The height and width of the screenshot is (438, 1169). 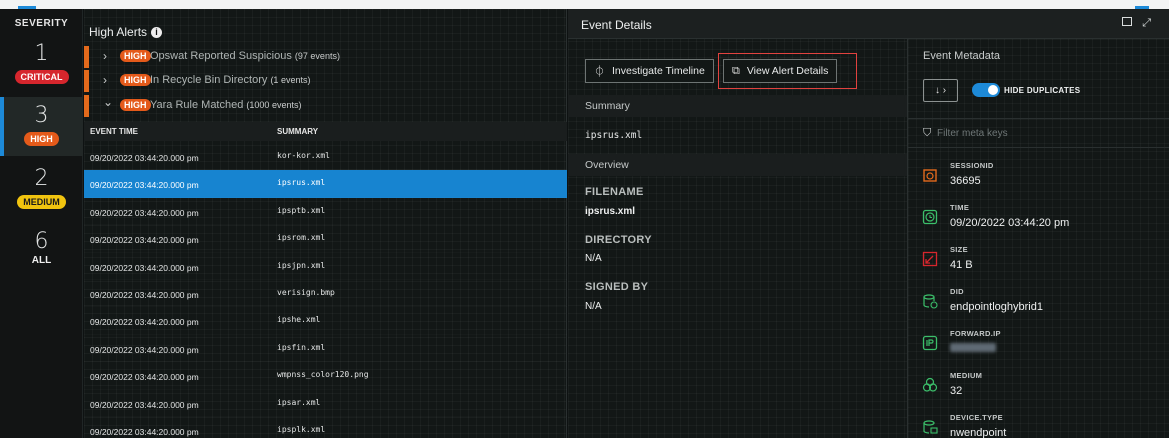 What do you see at coordinates (972, 133) in the screenshot?
I see `filter-input: Filter meta keys` at bounding box center [972, 133].